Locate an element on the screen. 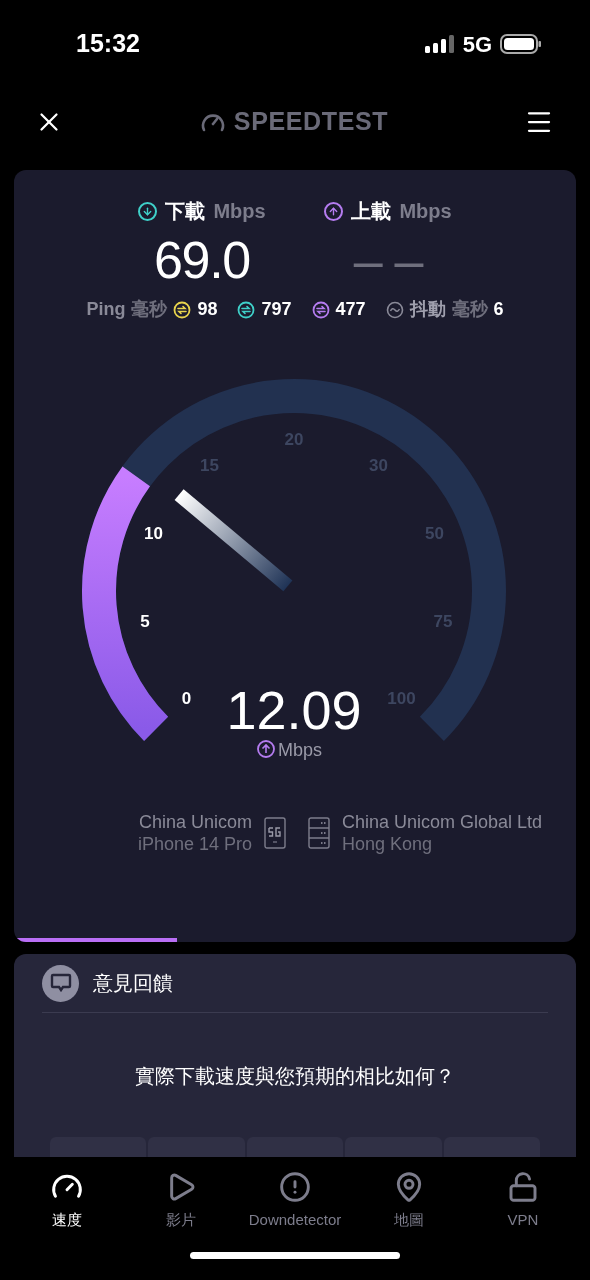 The height and width of the screenshot is (1280, 590). nav-tab: 速度 is located at coordinates (67, 1208).